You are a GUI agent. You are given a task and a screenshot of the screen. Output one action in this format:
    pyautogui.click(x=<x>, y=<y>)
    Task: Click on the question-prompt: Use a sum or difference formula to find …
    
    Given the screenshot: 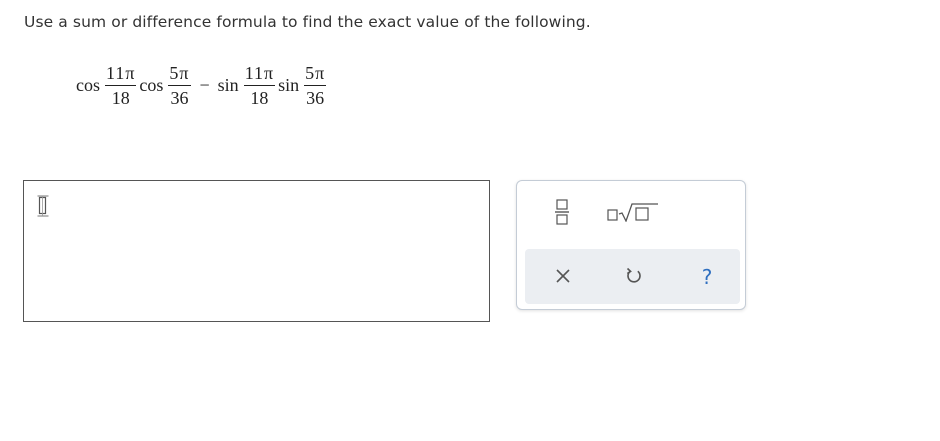 What is the action you would take?
    pyautogui.click(x=307, y=22)
    